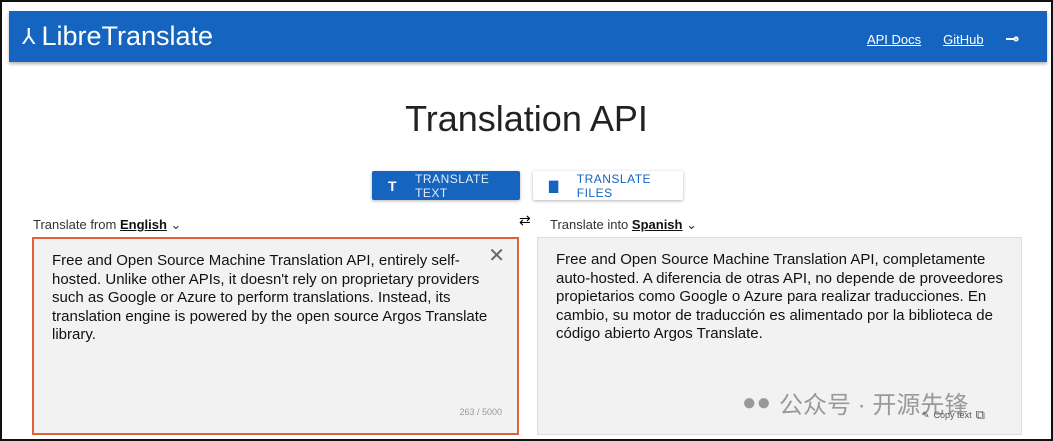 The width and height of the screenshot is (1053, 441). I want to click on translate-text-tab: T TRANSLATE TEXT, so click(446, 185).